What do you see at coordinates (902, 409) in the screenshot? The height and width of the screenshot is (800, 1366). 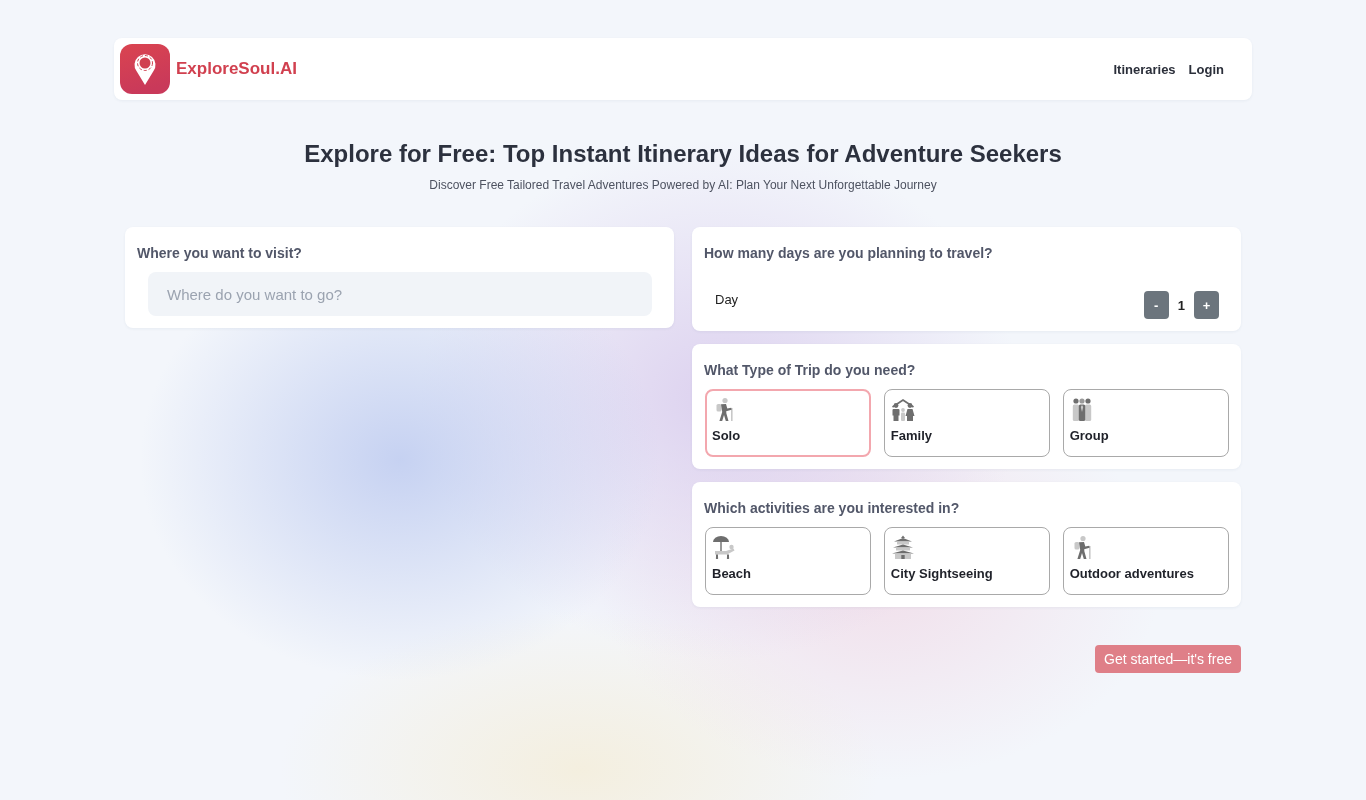 I see `family-icon` at bounding box center [902, 409].